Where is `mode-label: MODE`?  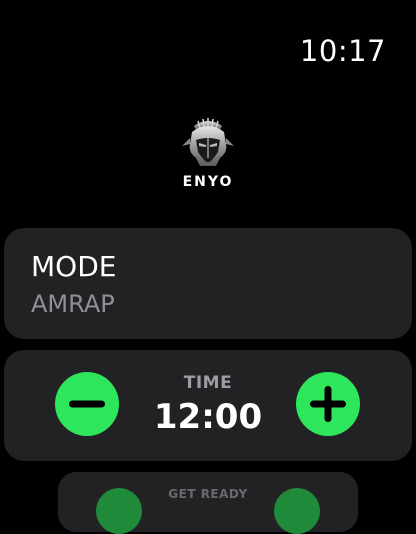 mode-label: MODE is located at coordinates (74, 266).